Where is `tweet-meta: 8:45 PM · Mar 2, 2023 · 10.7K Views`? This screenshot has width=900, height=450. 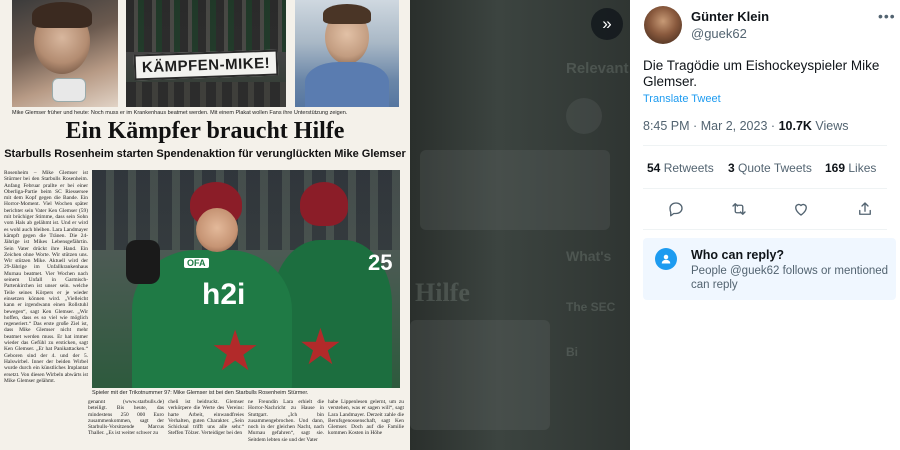 tweet-meta: 8:45 PM · Mar 2, 2023 · 10.7K Views is located at coordinates (746, 126).